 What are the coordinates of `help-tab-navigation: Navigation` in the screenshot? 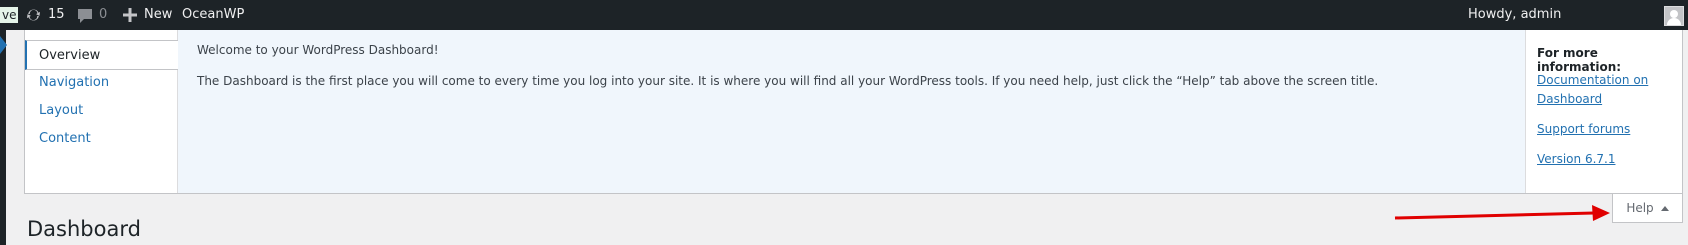 It's located at (101, 83).